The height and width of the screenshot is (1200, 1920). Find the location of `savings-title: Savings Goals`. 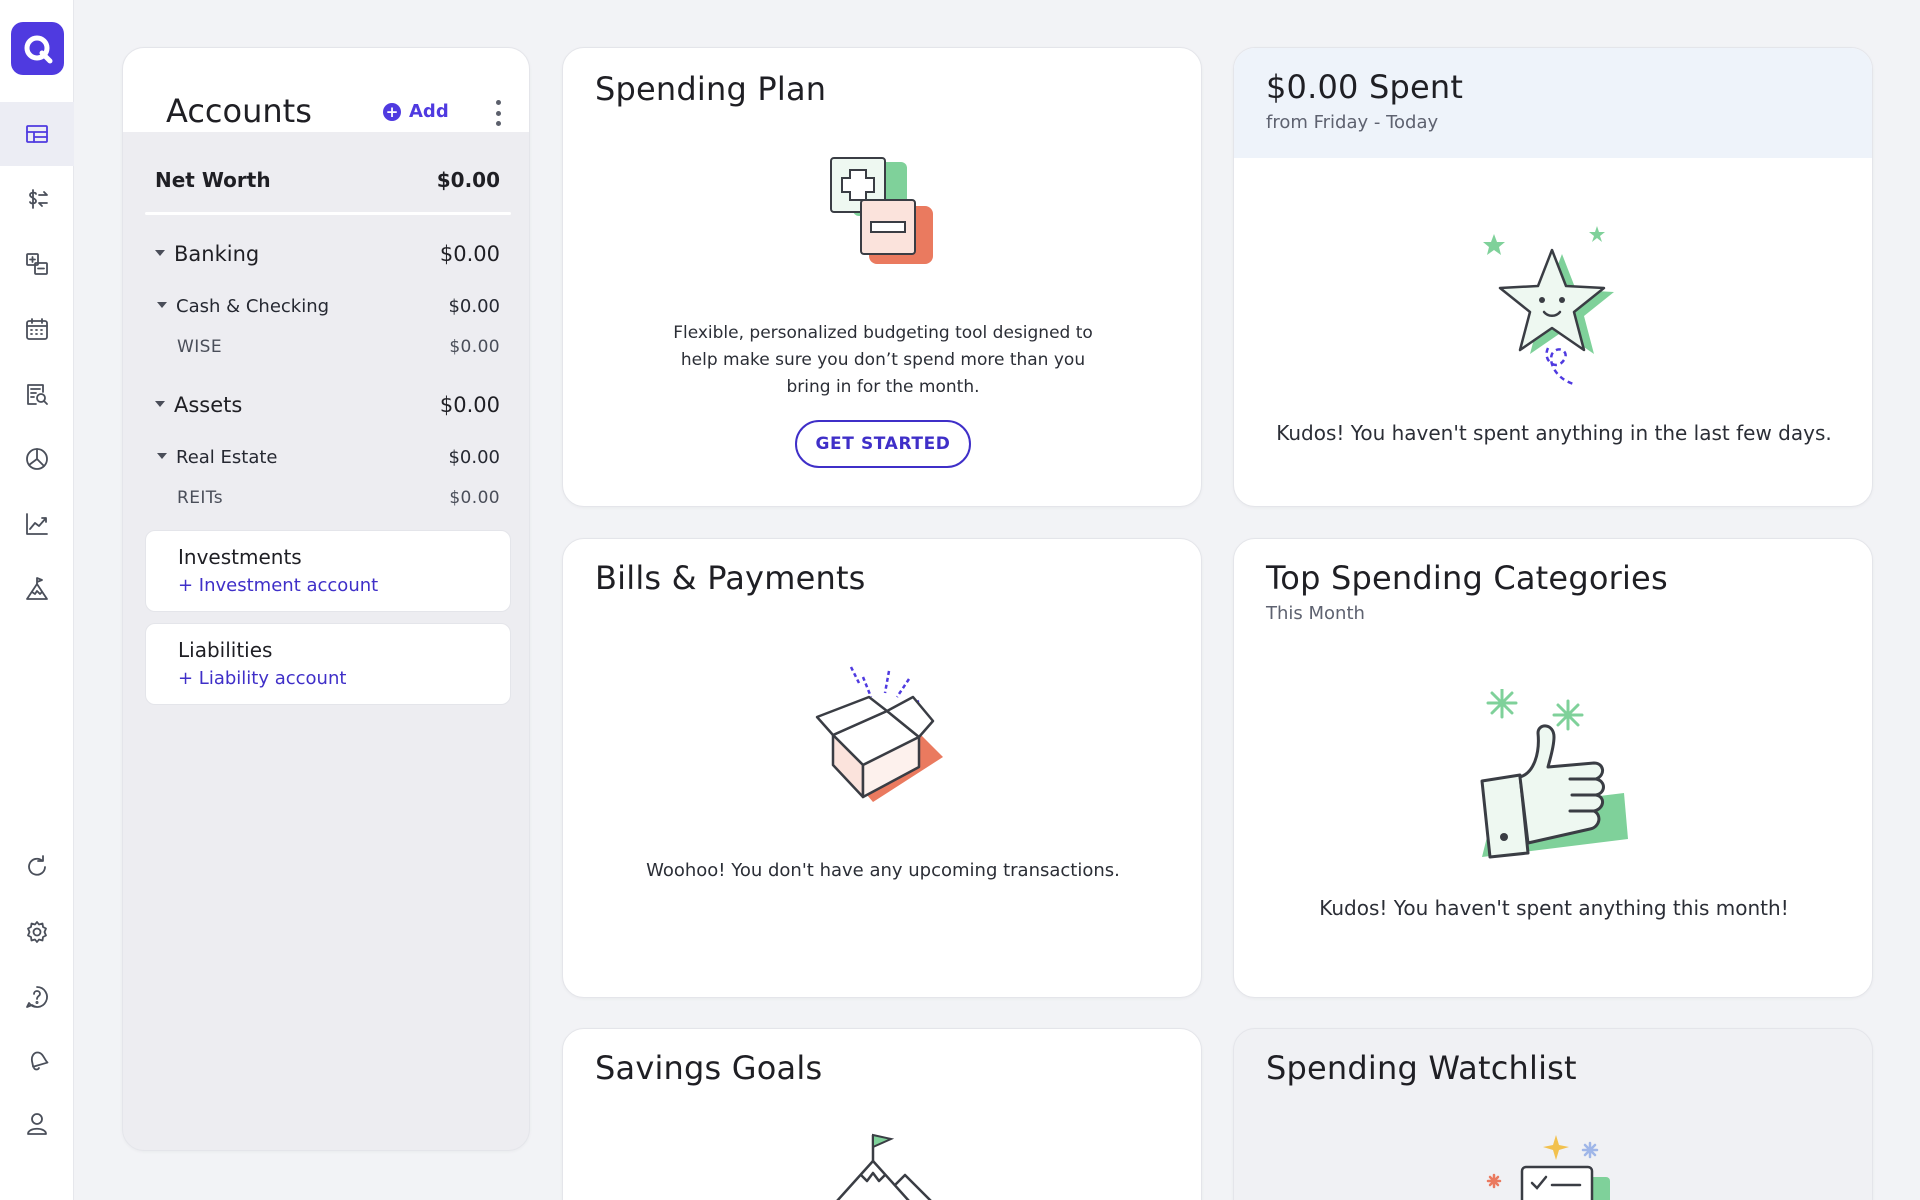

savings-title: Savings Goals is located at coordinates (709, 1068).